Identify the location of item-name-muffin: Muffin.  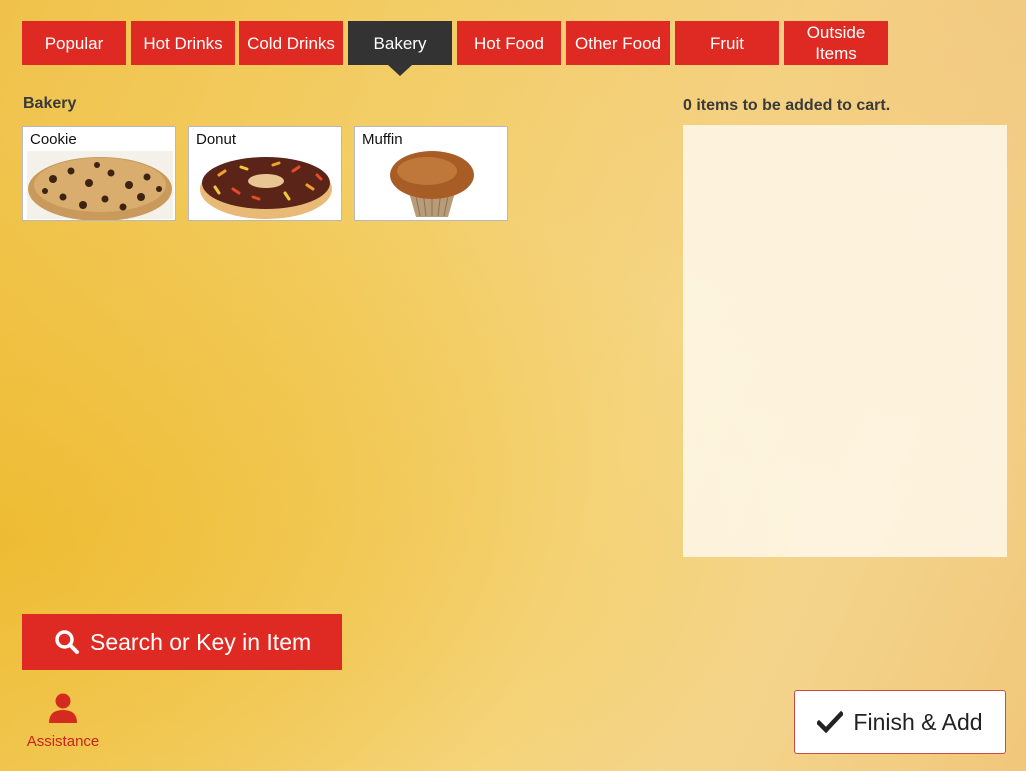
(382, 139).